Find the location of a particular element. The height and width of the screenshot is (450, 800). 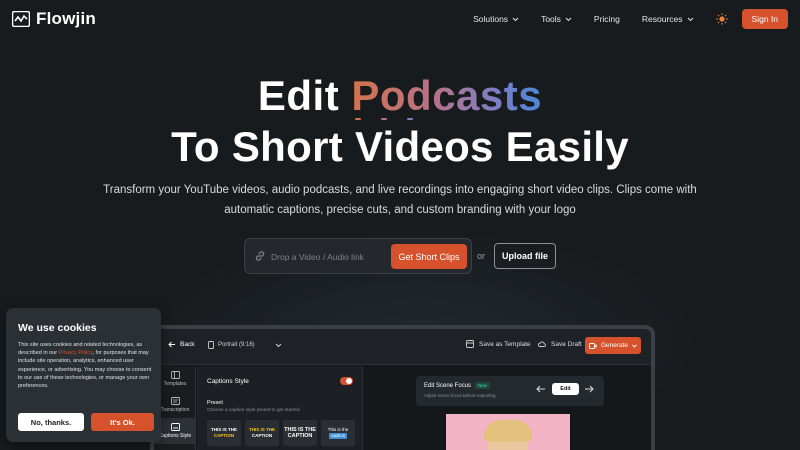

generate-button: Generate is located at coordinates (613, 345).